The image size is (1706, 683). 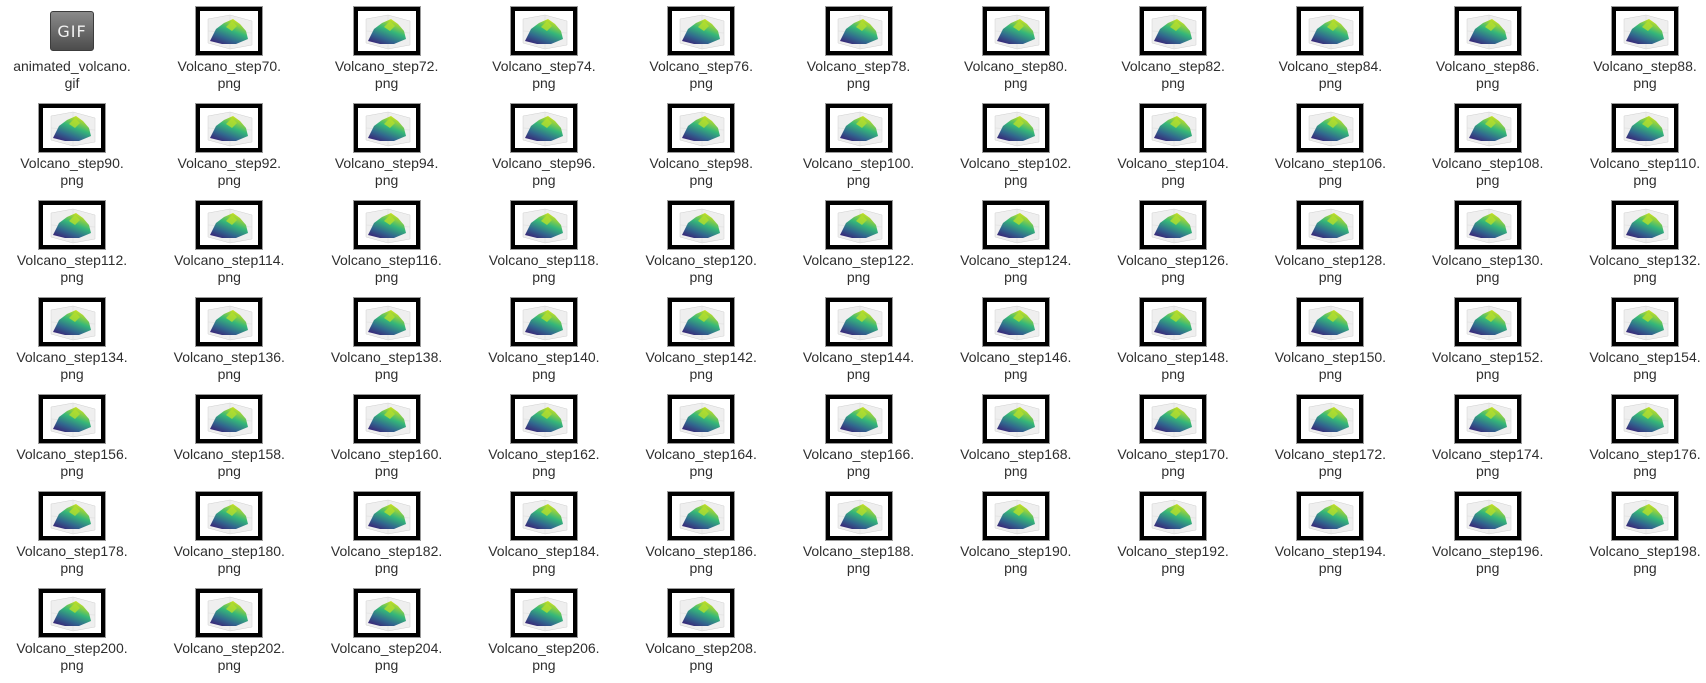 I want to click on file-item: Volcano_step156. png, so click(x=73, y=437).